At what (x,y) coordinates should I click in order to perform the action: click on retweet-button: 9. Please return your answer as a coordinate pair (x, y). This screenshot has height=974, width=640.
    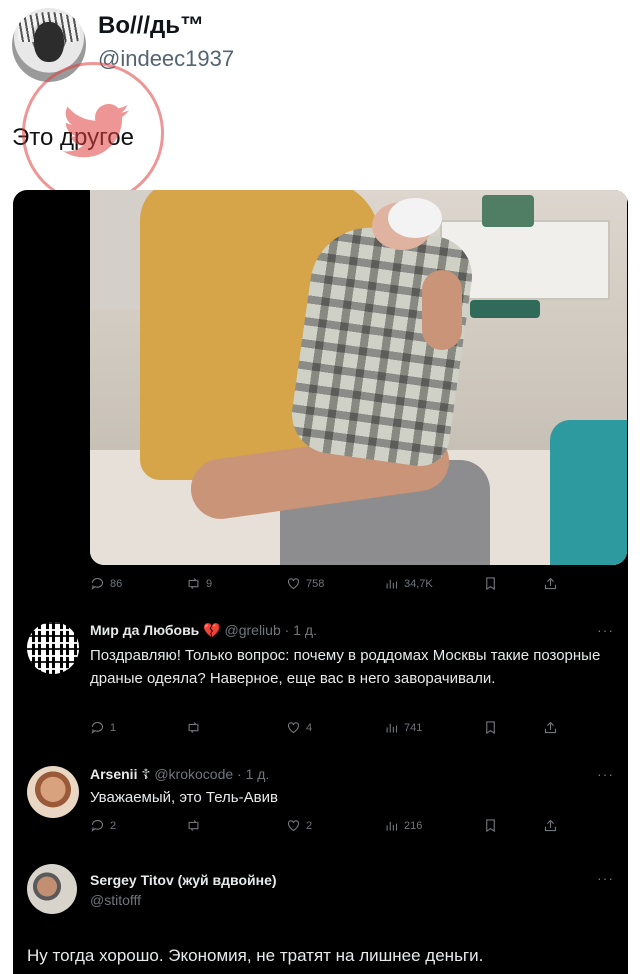
    Looking at the image, I should click on (199, 583).